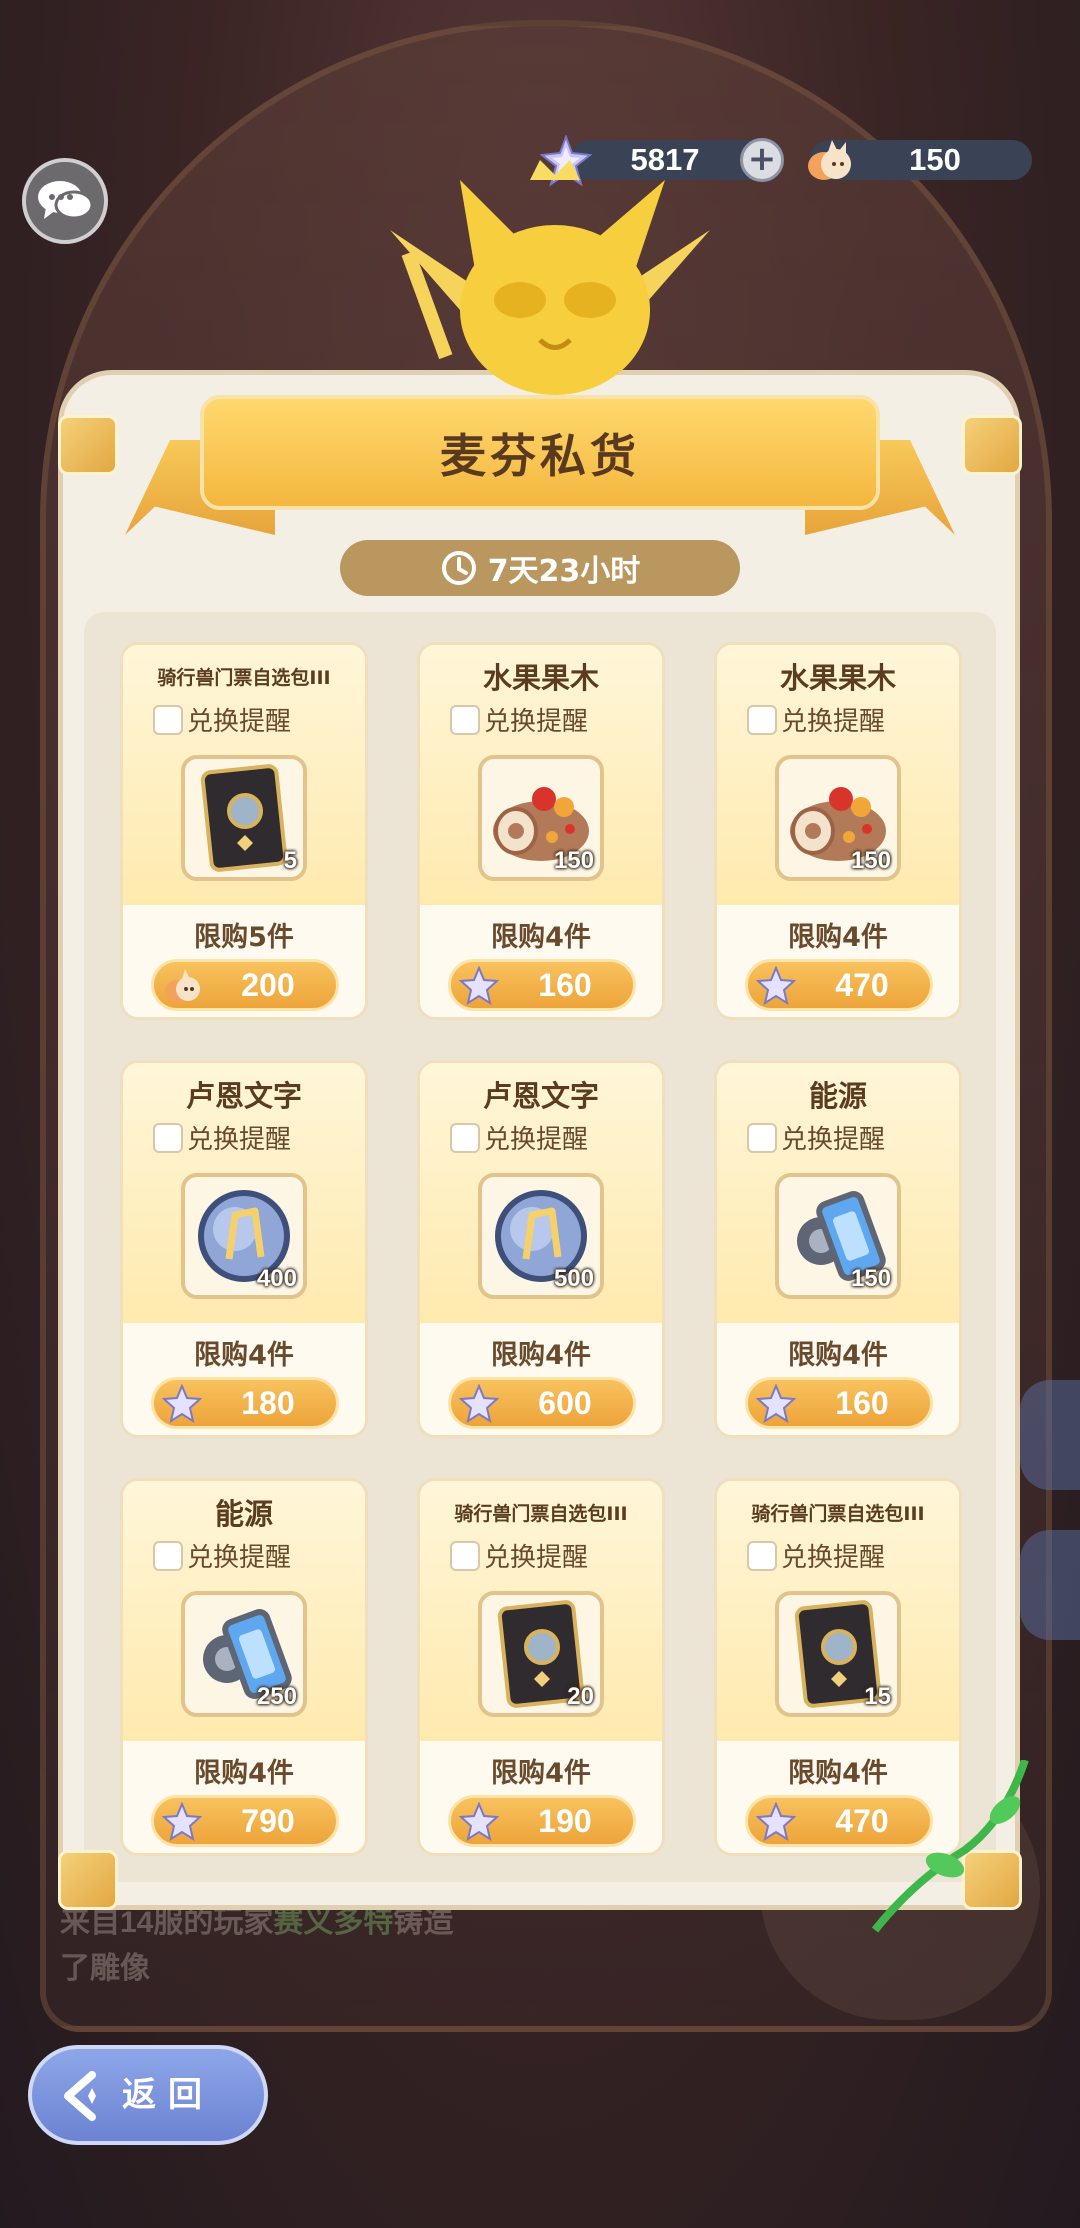  I want to click on item-icon-frame: 15, so click(838, 1654).